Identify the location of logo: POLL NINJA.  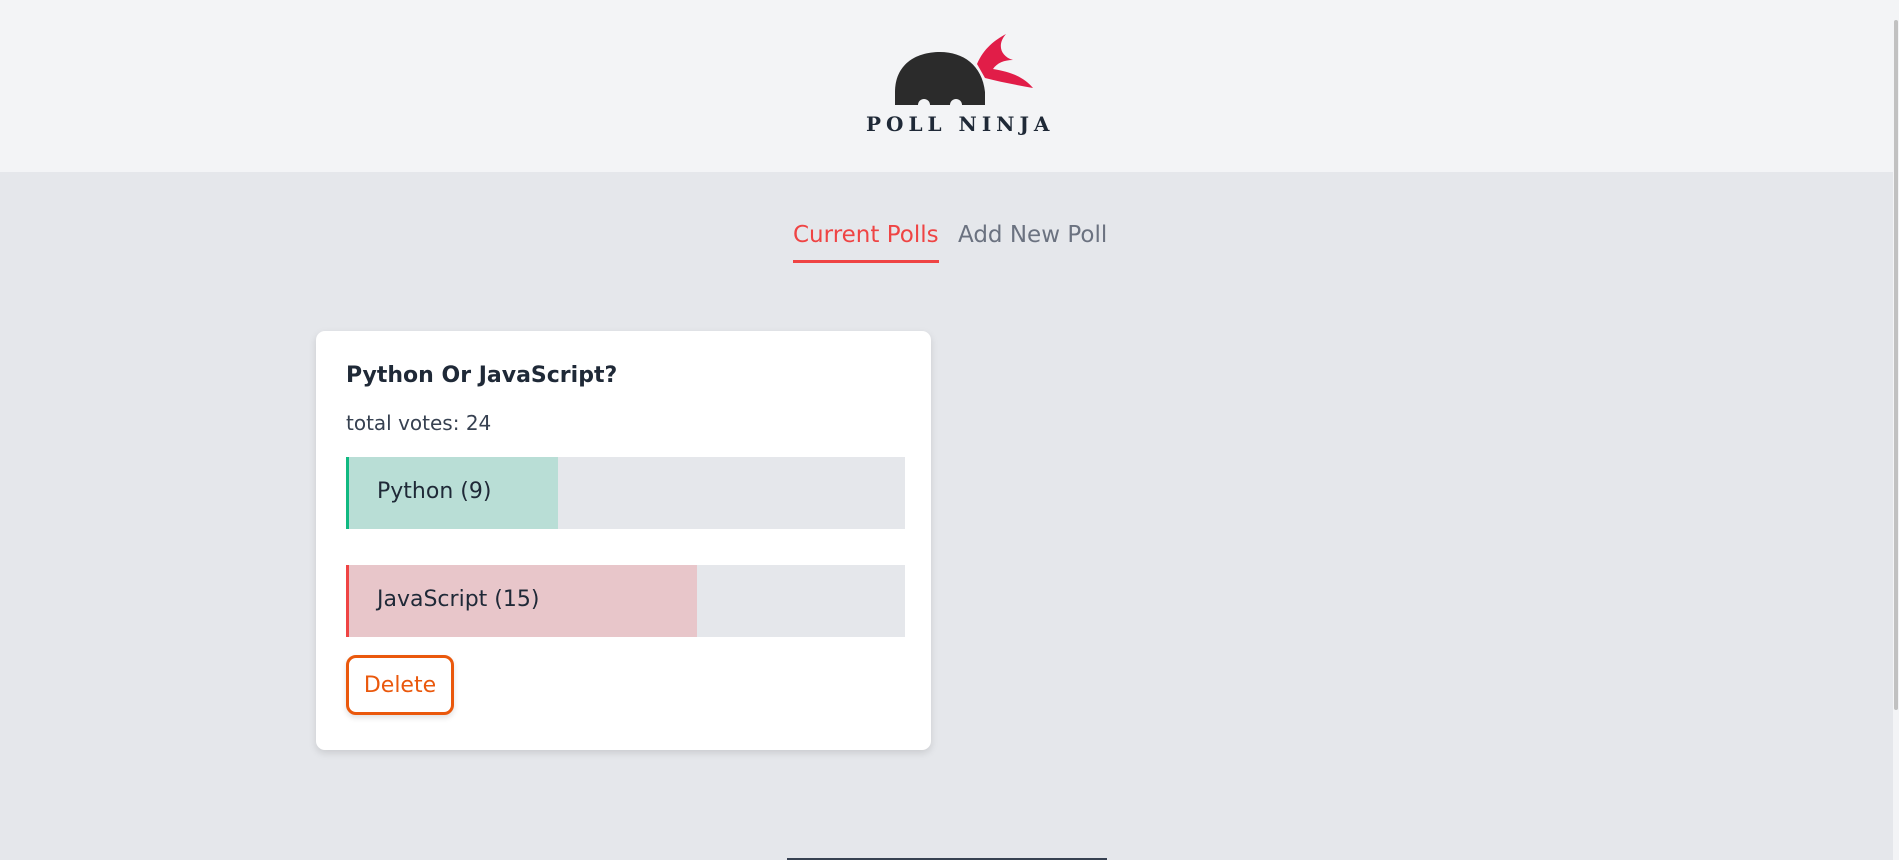
(957, 85).